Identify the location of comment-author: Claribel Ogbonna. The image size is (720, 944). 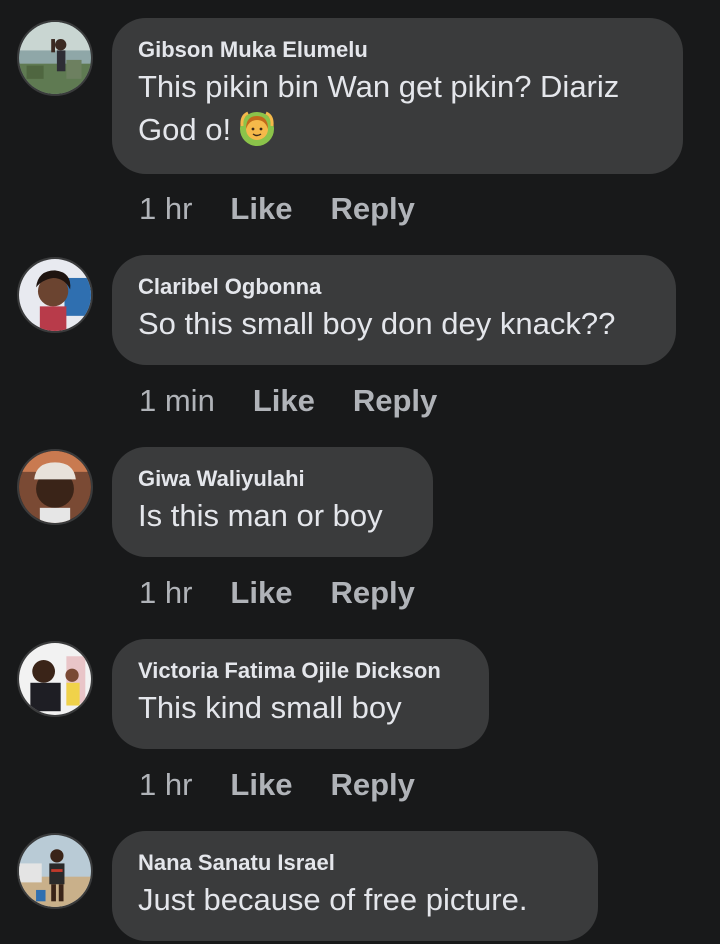
(394, 287).